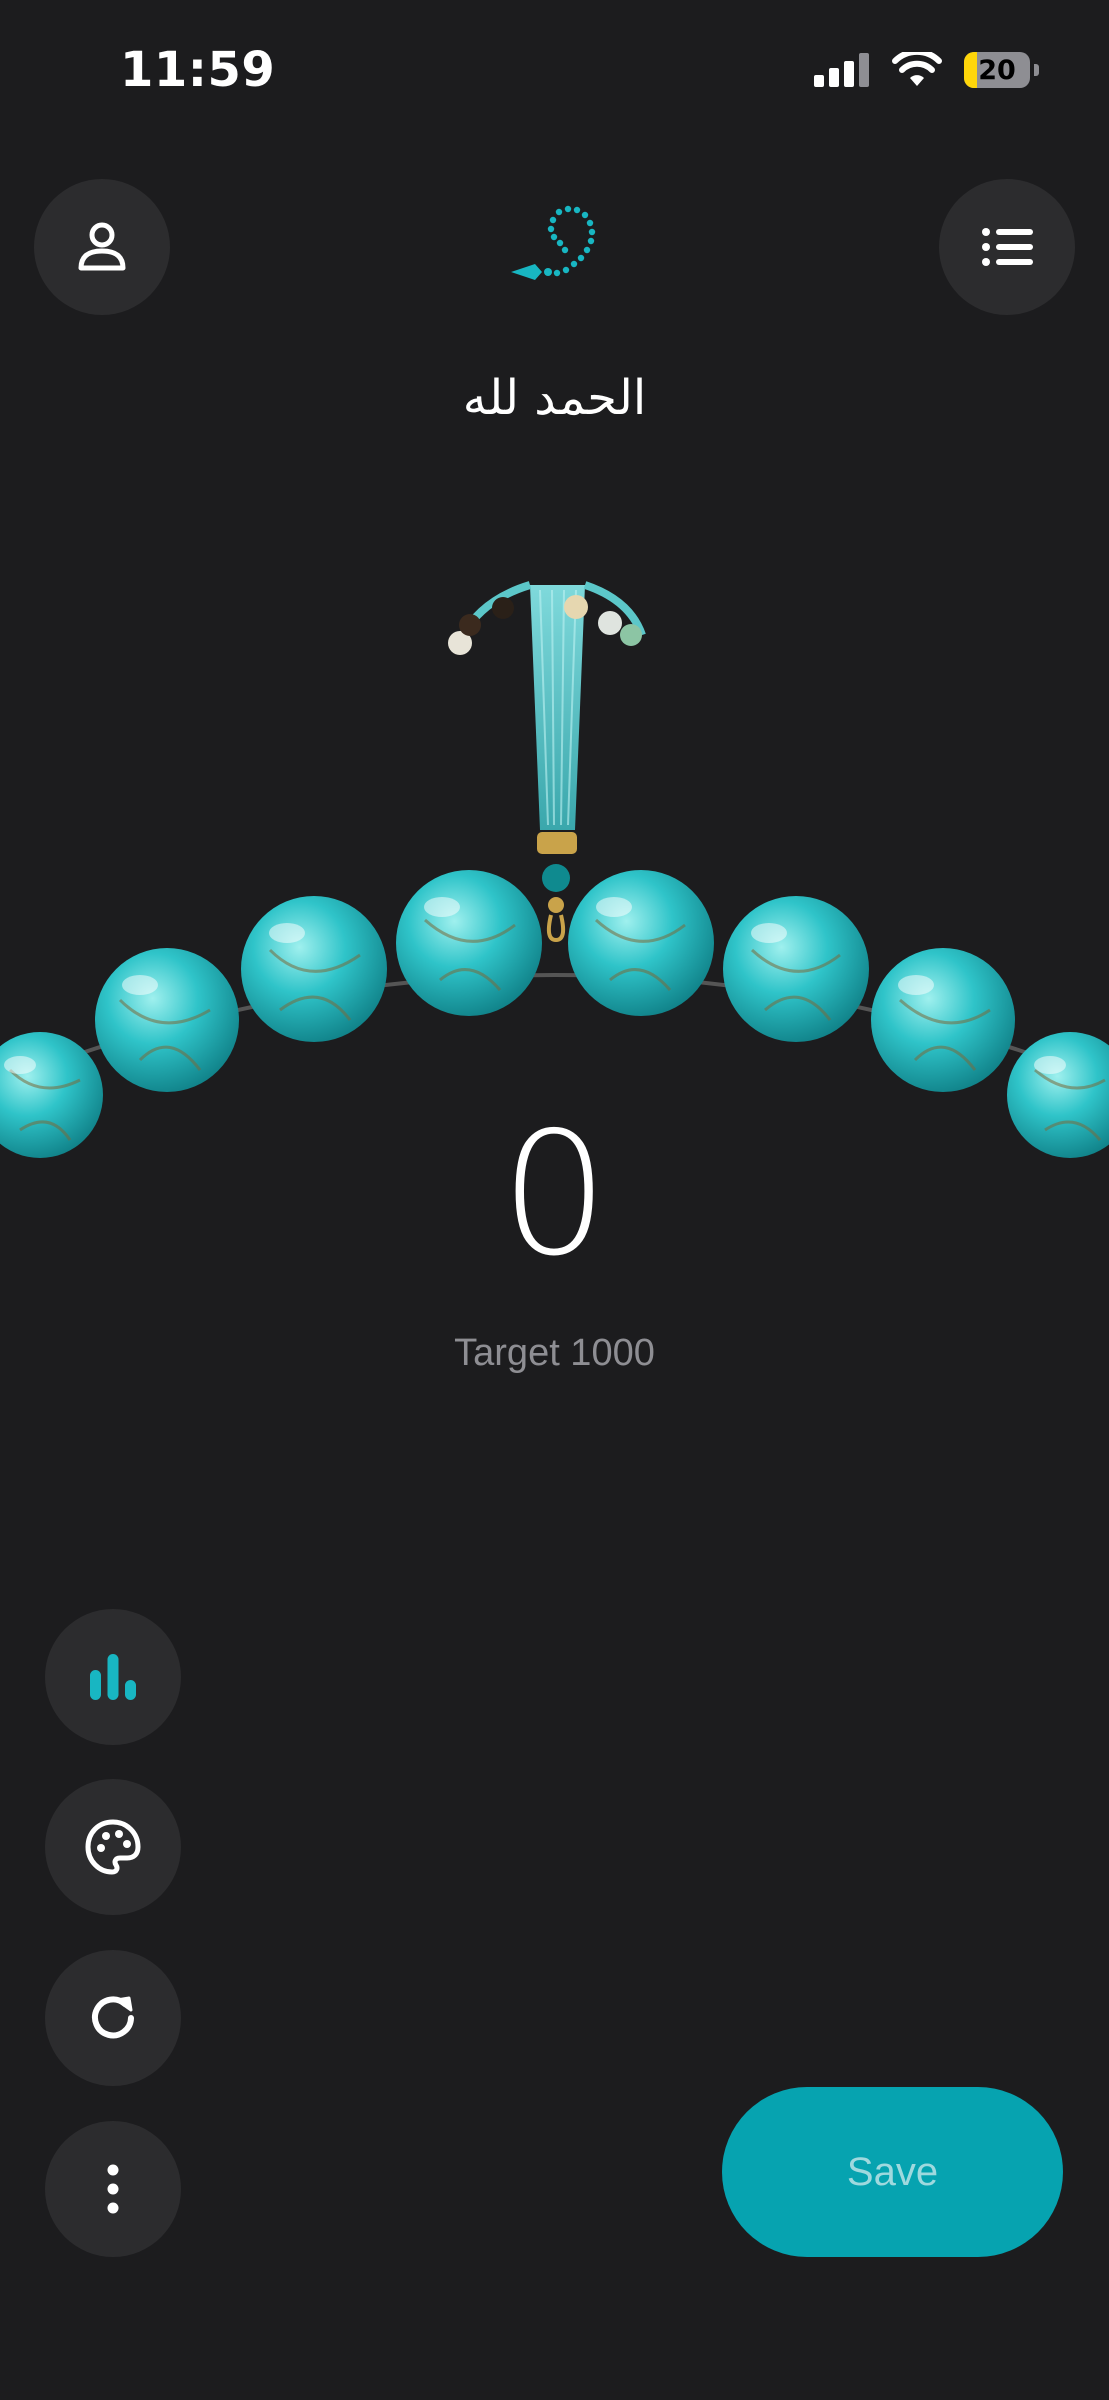  What do you see at coordinates (553, 242) in the screenshot?
I see `prayer-beads-logo-icon` at bounding box center [553, 242].